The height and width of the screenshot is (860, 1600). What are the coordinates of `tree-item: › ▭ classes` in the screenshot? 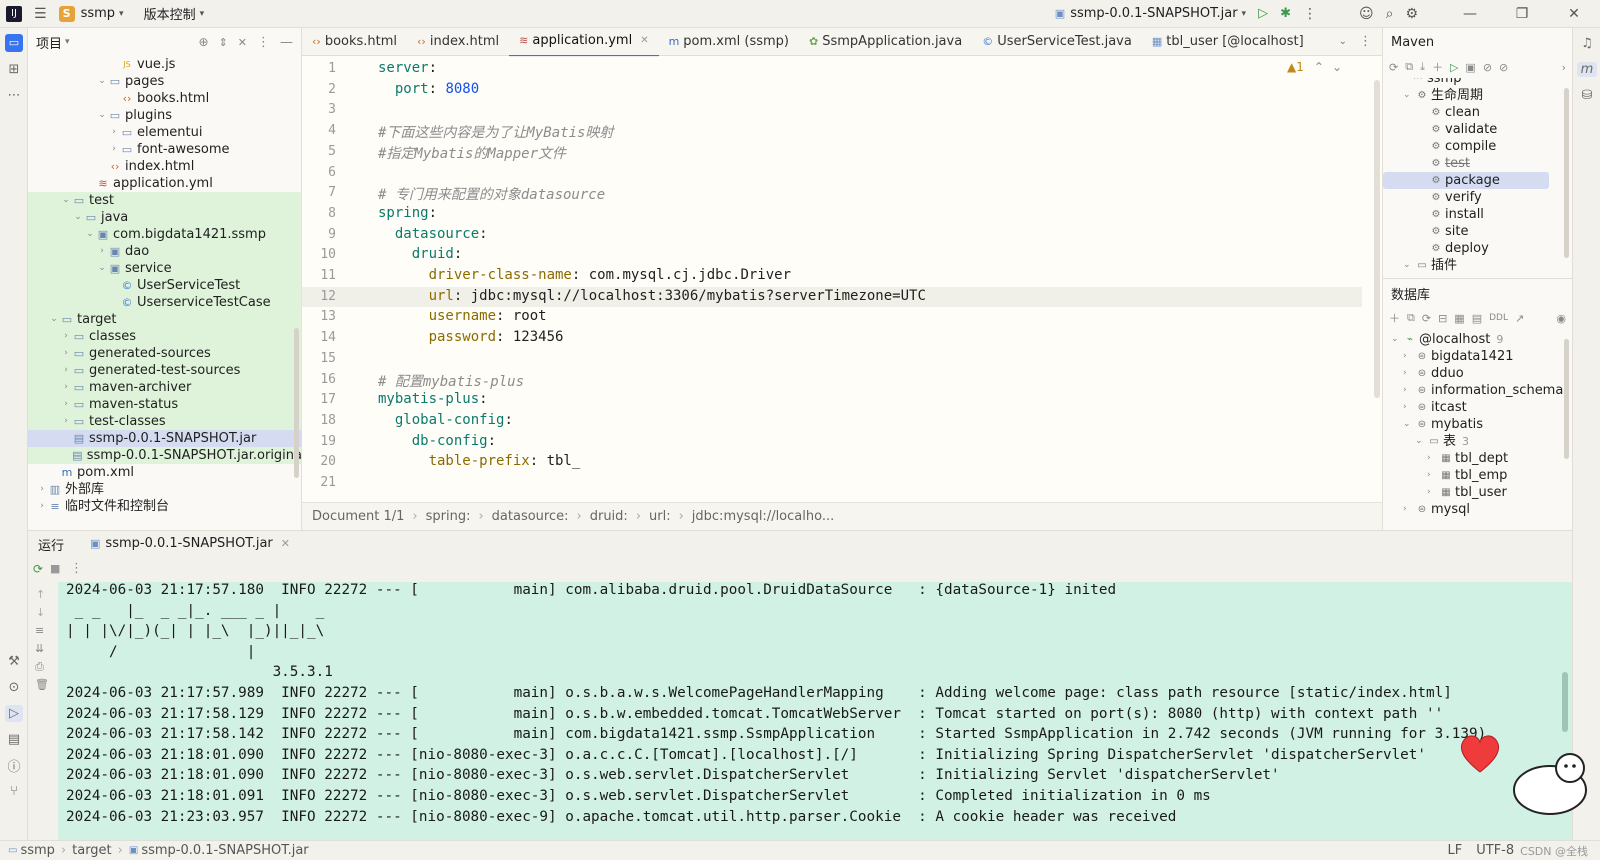 It's located at (165, 336).